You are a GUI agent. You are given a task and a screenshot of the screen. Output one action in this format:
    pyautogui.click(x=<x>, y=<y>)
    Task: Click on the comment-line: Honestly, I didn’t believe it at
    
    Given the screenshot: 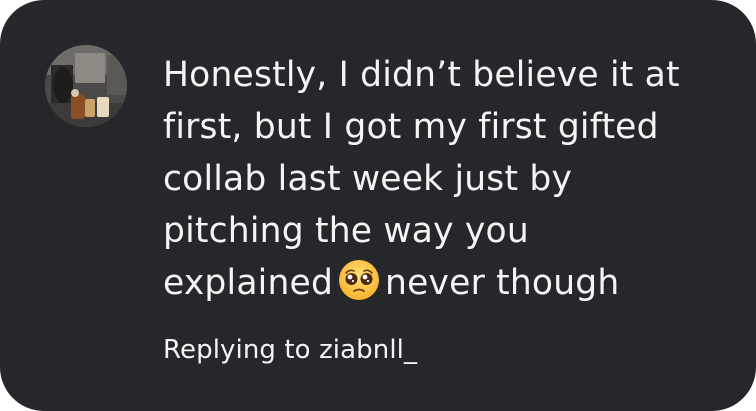 What is the action you would take?
    pyautogui.click(x=421, y=75)
    